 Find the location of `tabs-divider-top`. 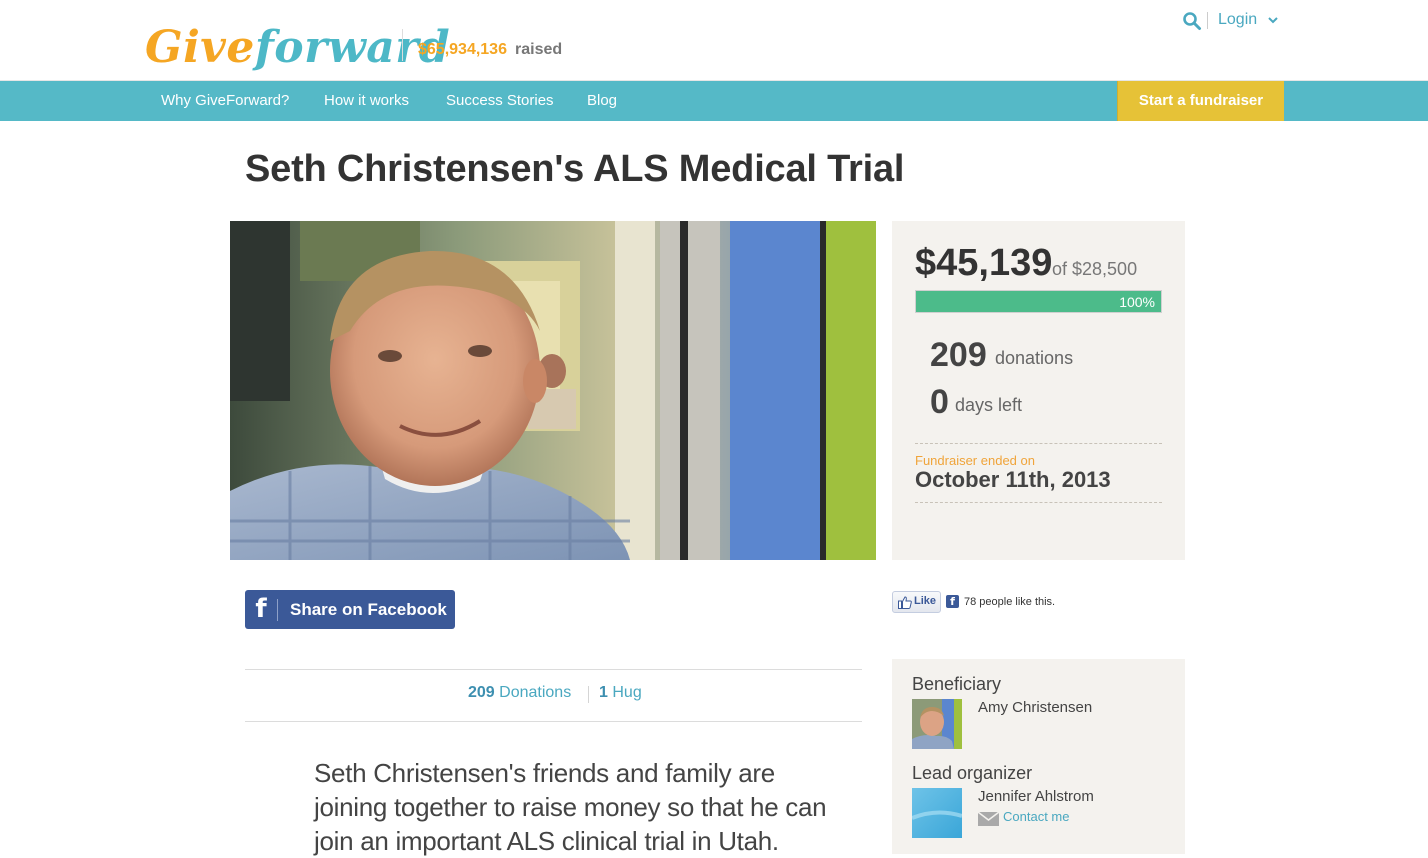

tabs-divider-top is located at coordinates (553, 669).